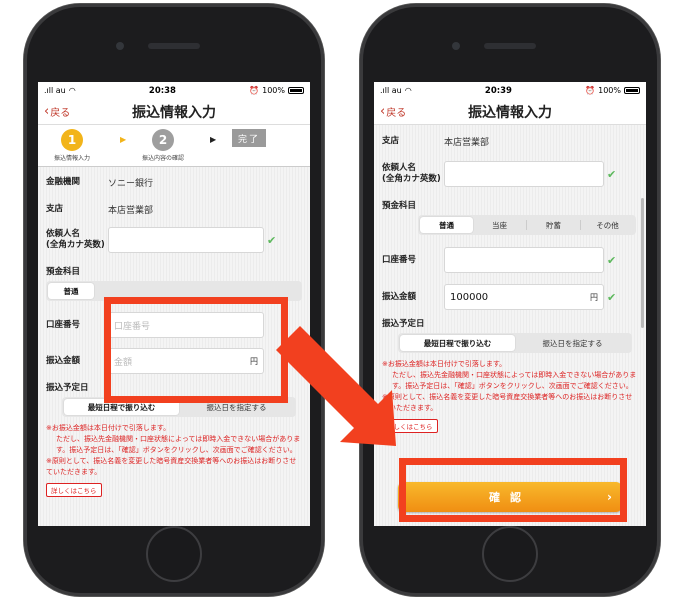 The width and height of the screenshot is (680, 600). Describe the element at coordinates (594, 297) in the screenshot. I see `amount-unit: 円` at that location.